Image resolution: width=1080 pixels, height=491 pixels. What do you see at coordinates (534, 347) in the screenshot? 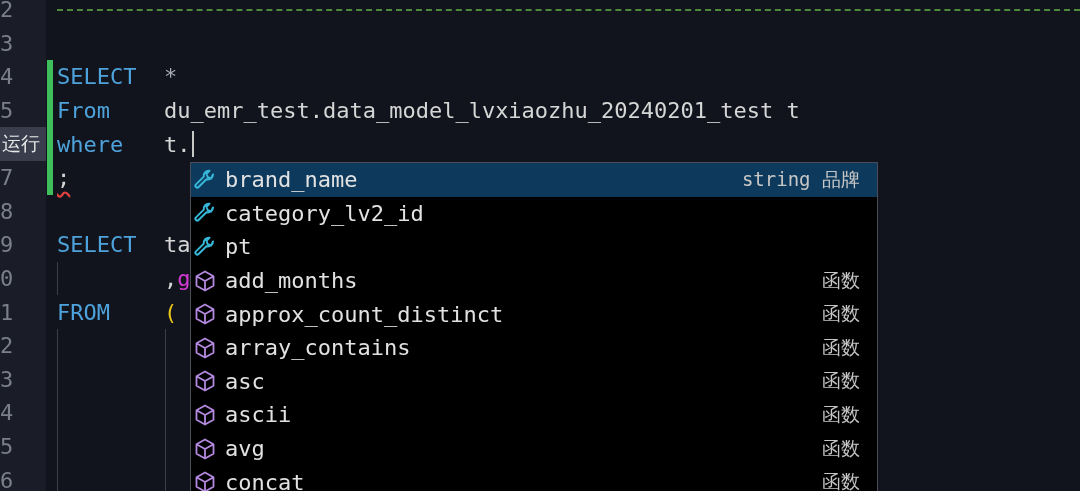
I see `suggestion-item: array_contains 函数` at bounding box center [534, 347].